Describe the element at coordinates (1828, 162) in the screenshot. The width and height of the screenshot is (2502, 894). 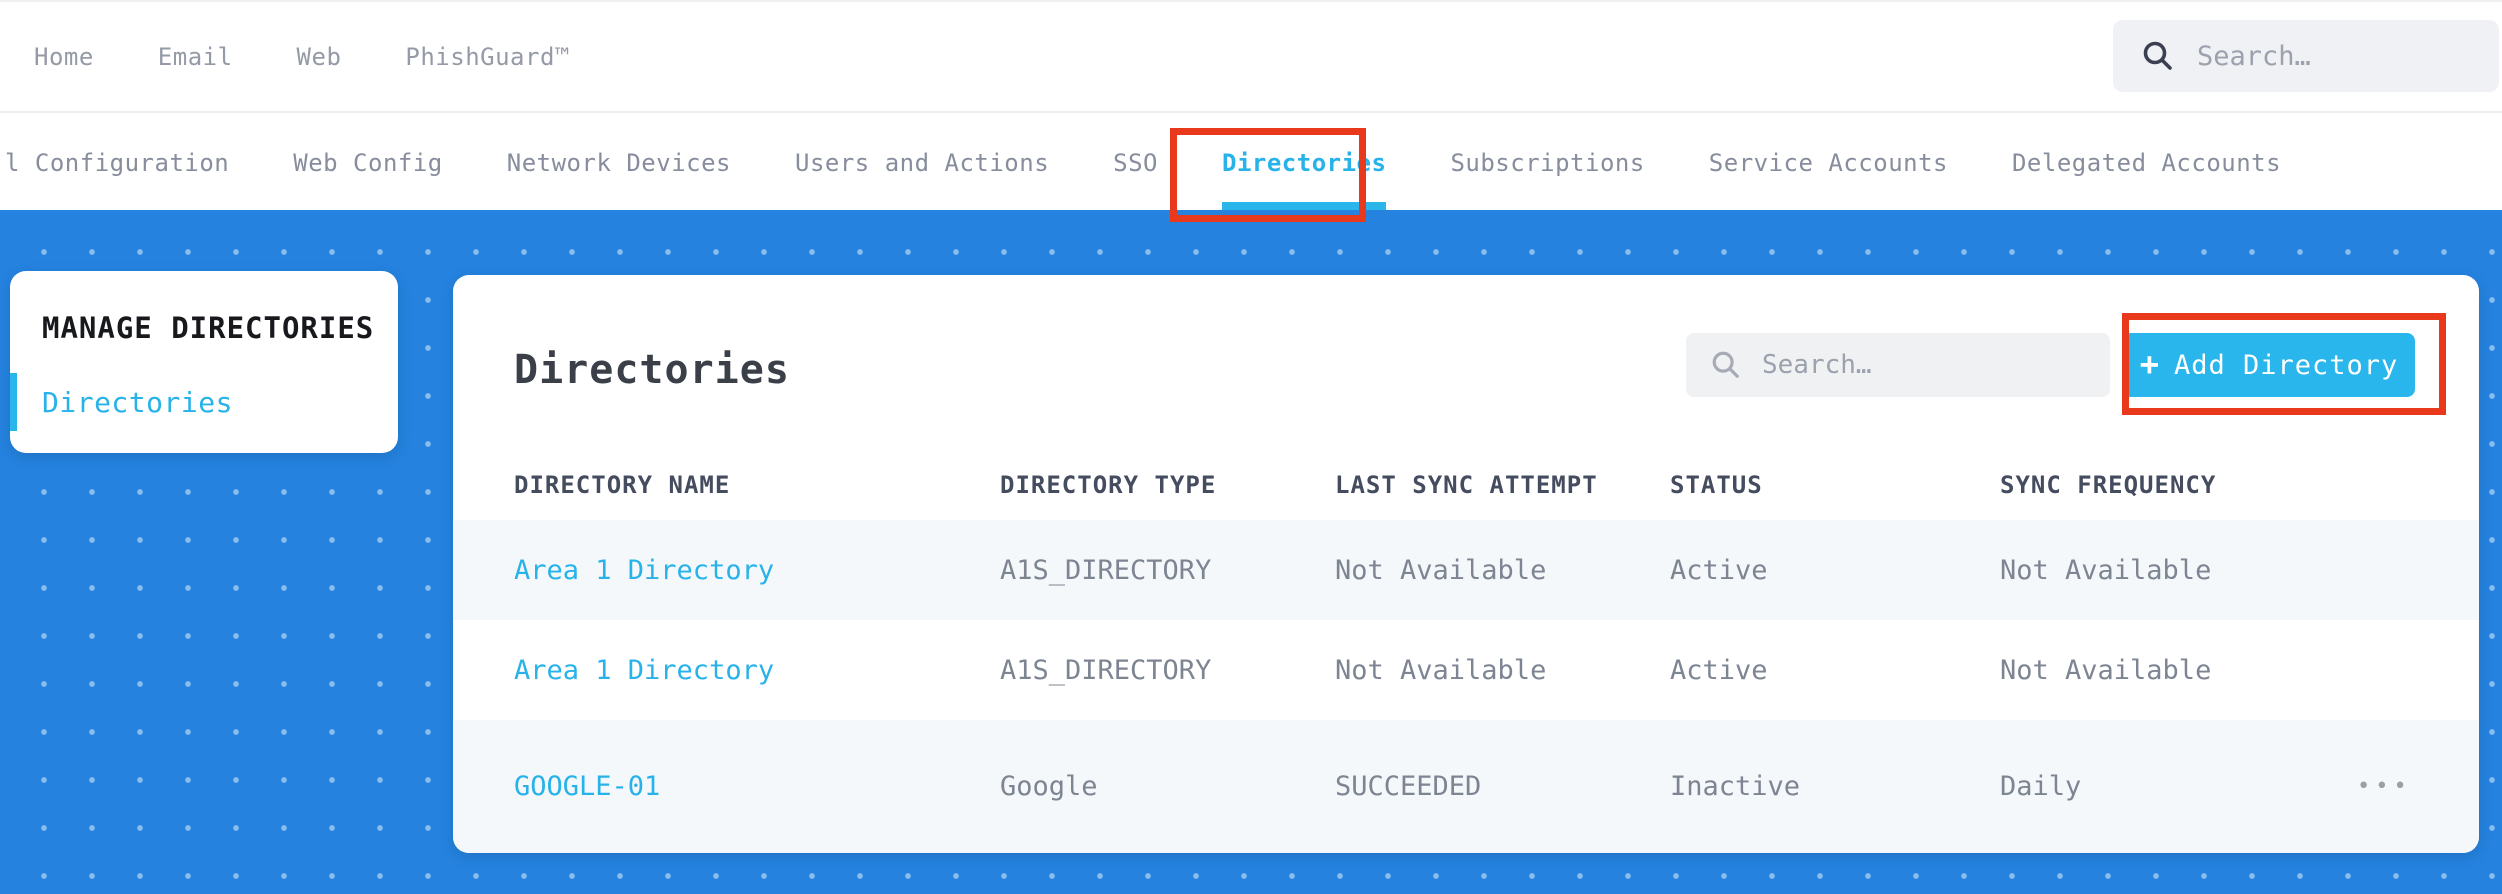
I see `tab-service-accounts: Service Accounts` at that location.